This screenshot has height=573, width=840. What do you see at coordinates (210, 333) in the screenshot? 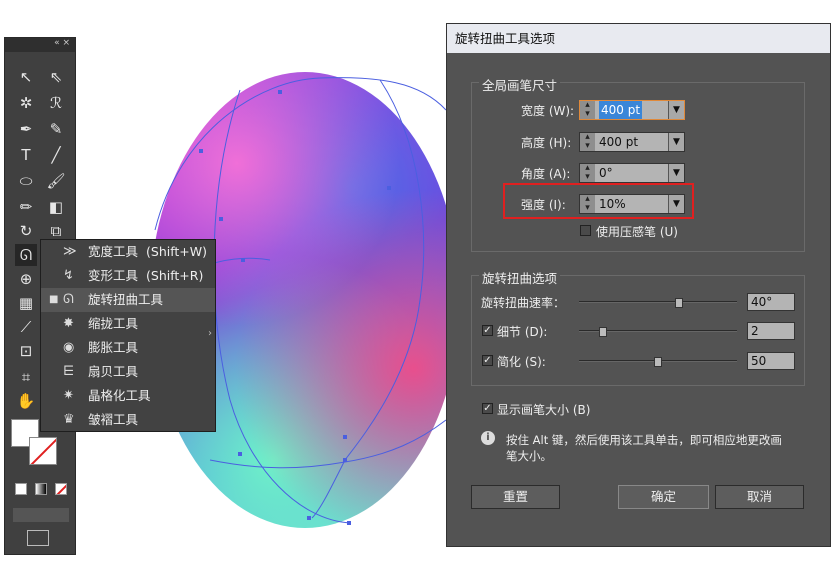
I see `flyout-expand-arrow: ›` at bounding box center [210, 333].